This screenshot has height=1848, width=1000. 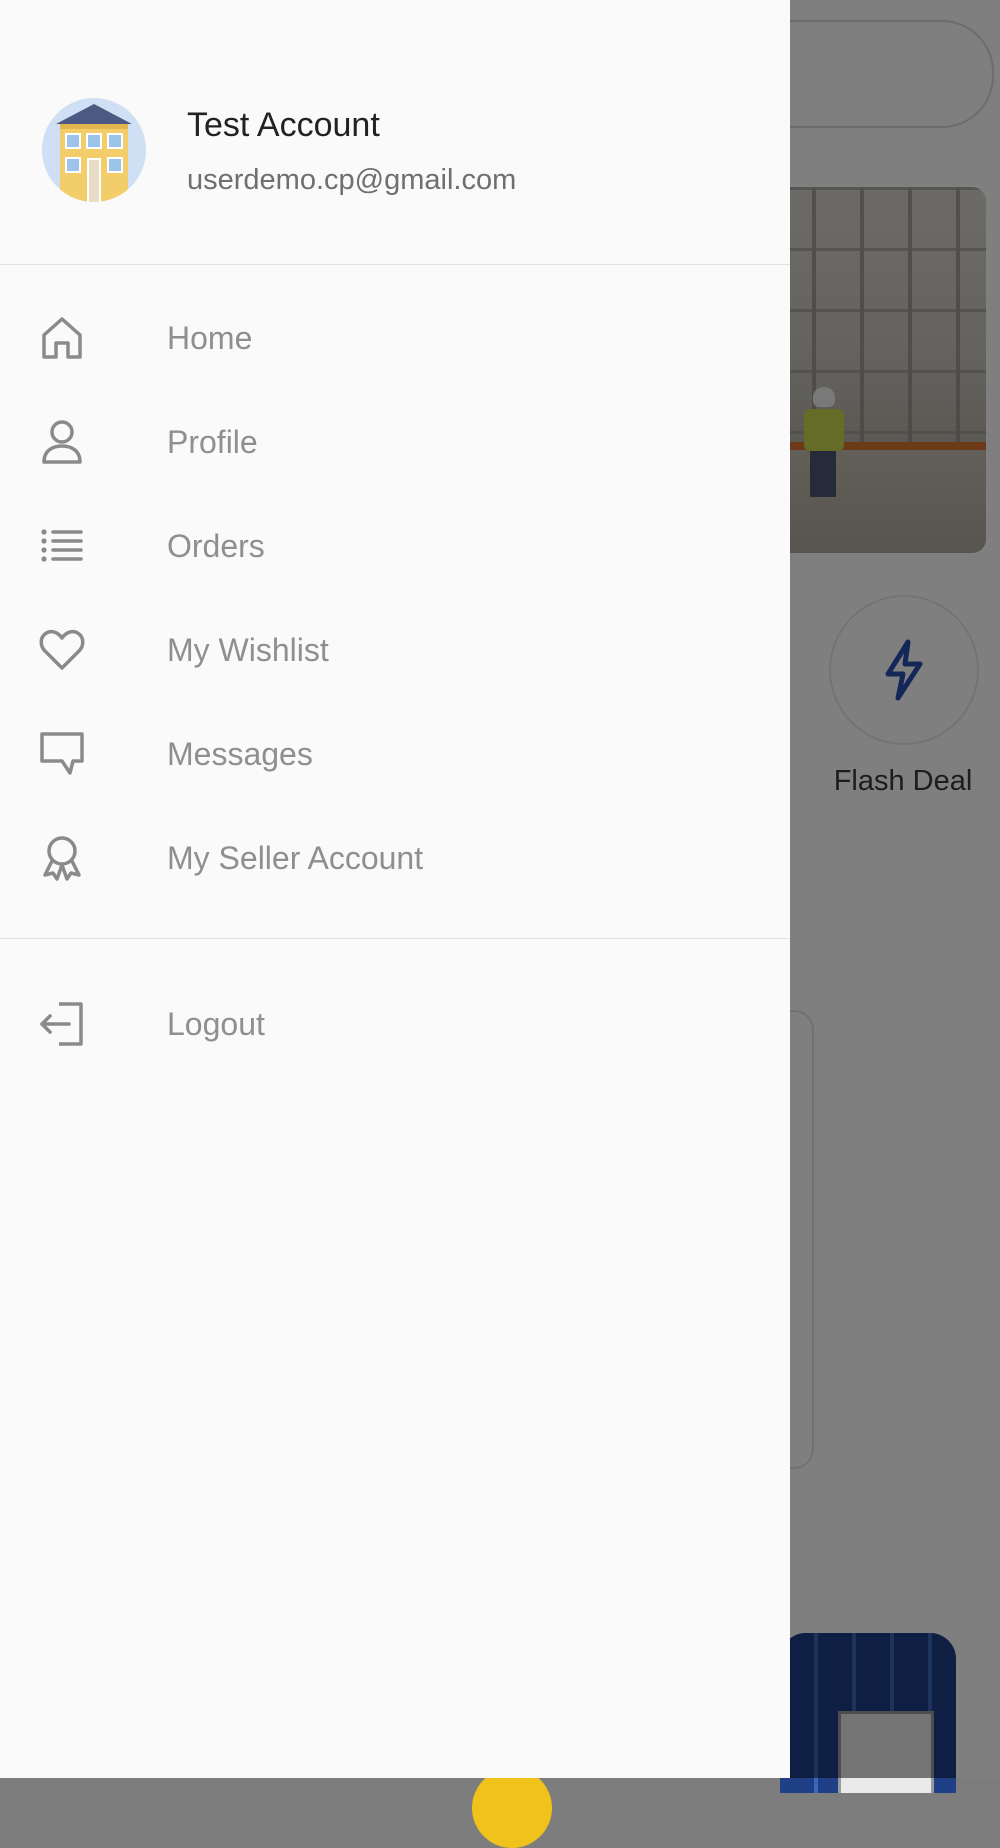 What do you see at coordinates (62, 650) in the screenshot?
I see `heart-icon` at bounding box center [62, 650].